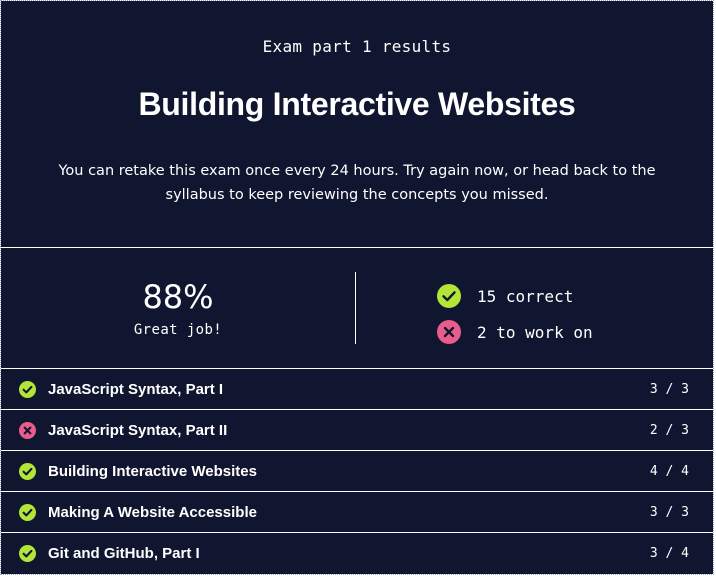 This screenshot has width=716, height=579. Describe the element at coordinates (669, 430) in the screenshot. I see `topic-score: 2 / 3` at that location.